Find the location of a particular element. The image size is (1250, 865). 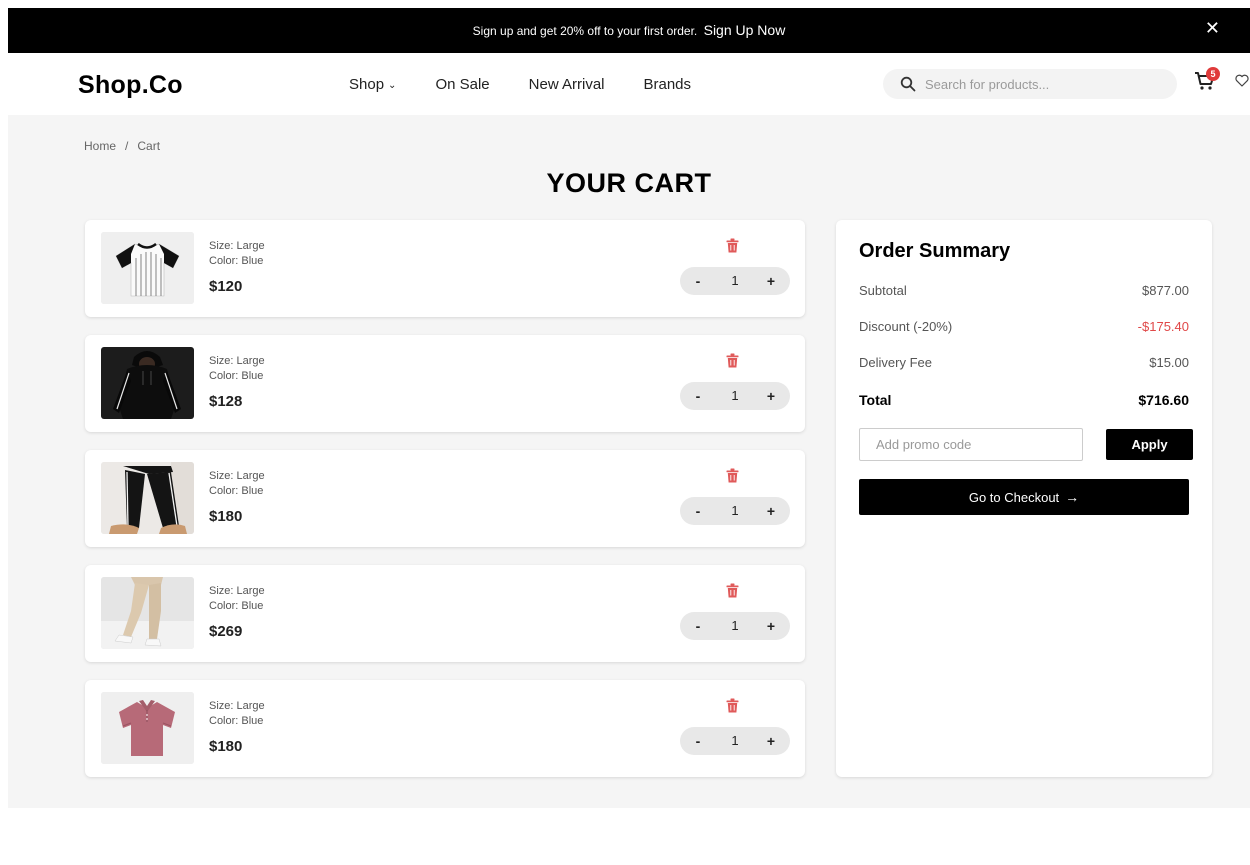

discount-value: -$175.40 is located at coordinates (1163, 326).